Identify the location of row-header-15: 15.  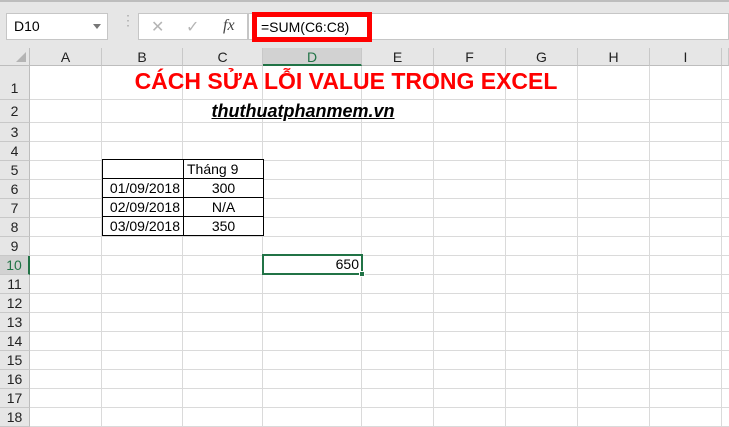
(15, 360).